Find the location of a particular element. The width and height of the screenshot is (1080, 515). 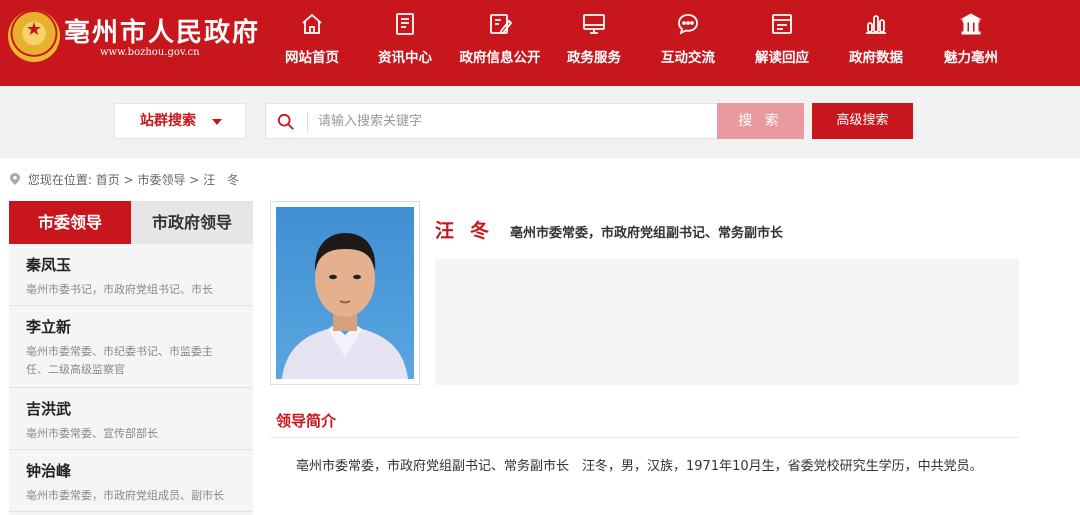

nav-label: 政府数据 is located at coordinates (876, 58).